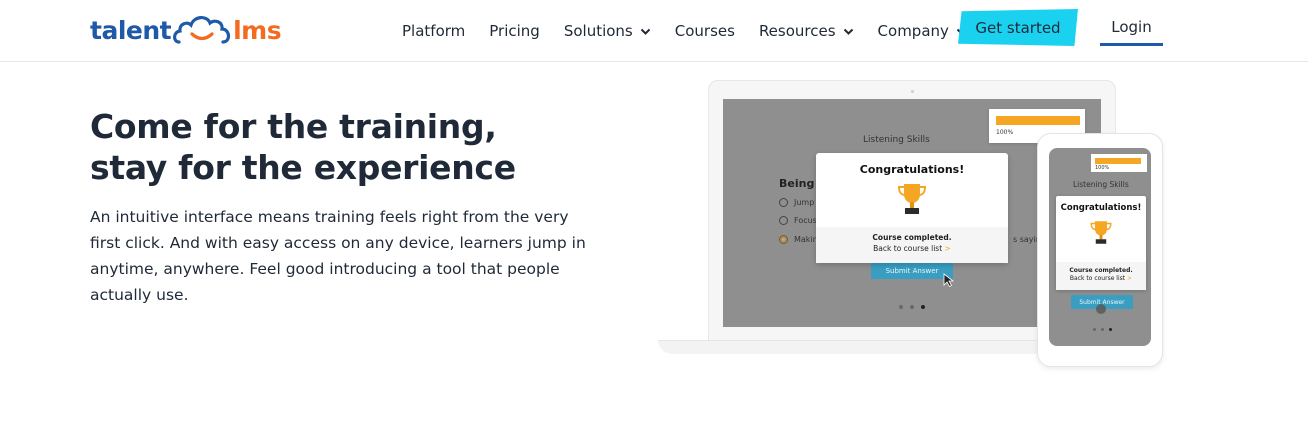  Describe the element at coordinates (912, 270) in the screenshot. I see `submit-answer-button: Submit Answer` at that location.